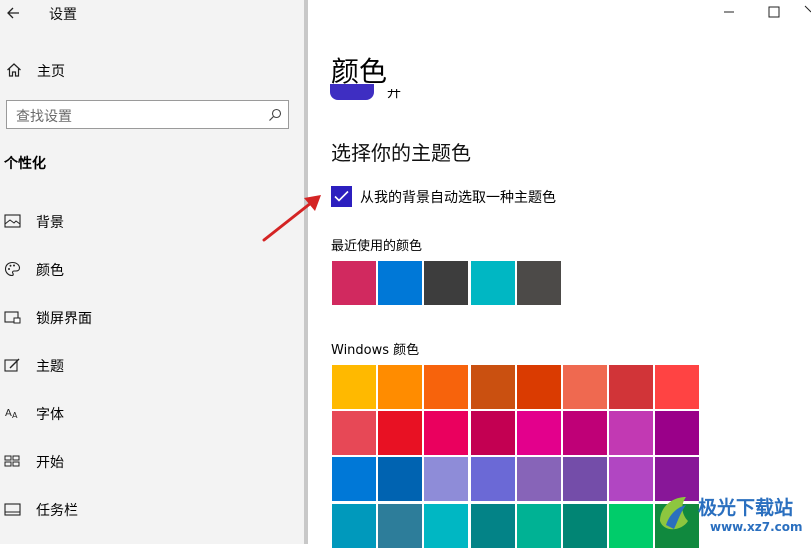 This screenshot has width=811, height=548. What do you see at coordinates (746, 508) in the screenshot?
I see `watermark-name: 极光下载站` at bounding box center [746, 508].